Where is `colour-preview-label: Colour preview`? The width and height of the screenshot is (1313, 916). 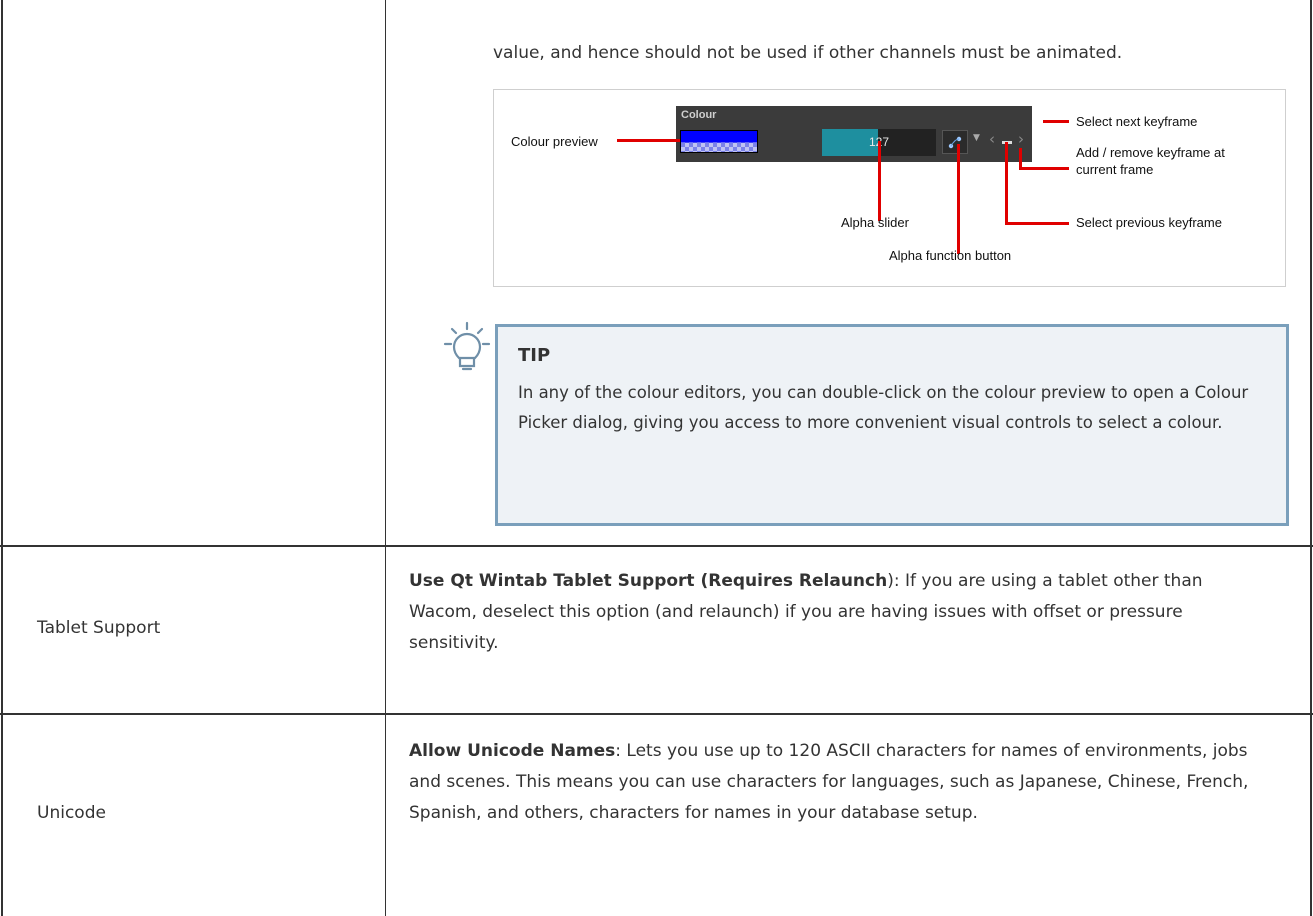
colour-preview-label: Colour preview is located at coordinates (554, 141).